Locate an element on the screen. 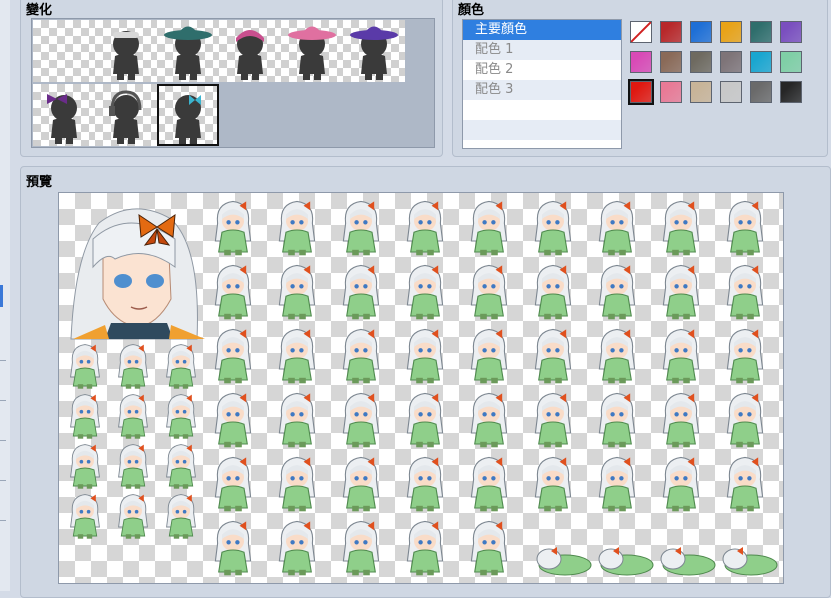  variation-option-butterfly-clip is located at coordinates (188, 115).